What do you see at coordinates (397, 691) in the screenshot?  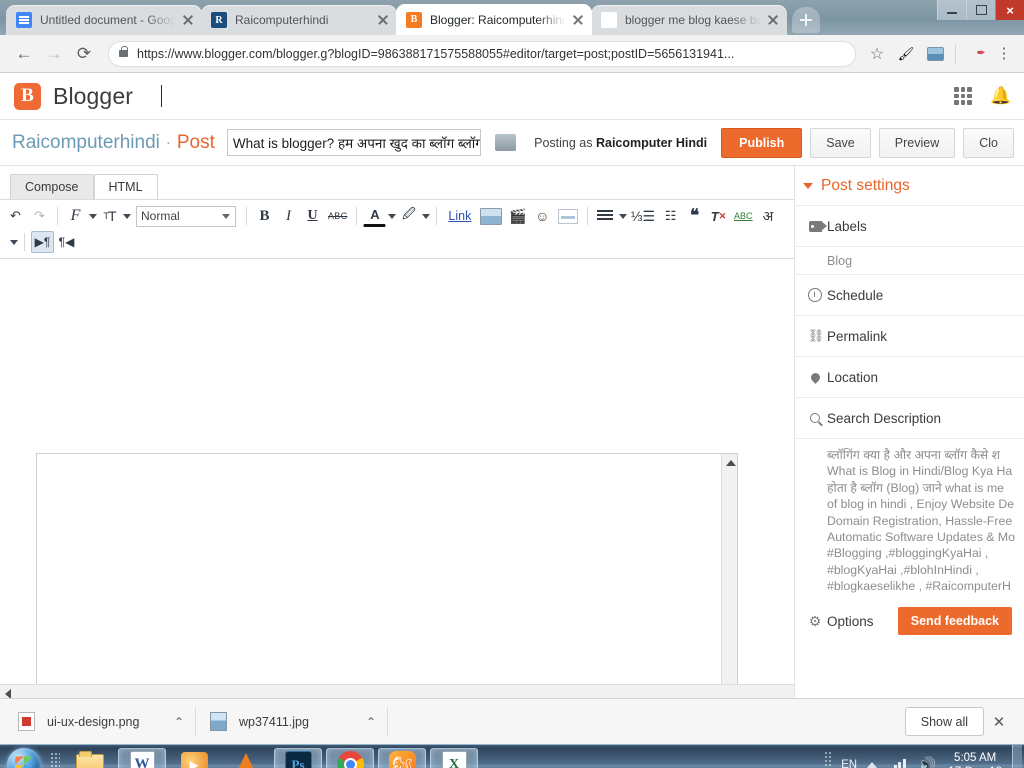 I see `page-horizontal-scrollbar` at bounding box center [397, 691].